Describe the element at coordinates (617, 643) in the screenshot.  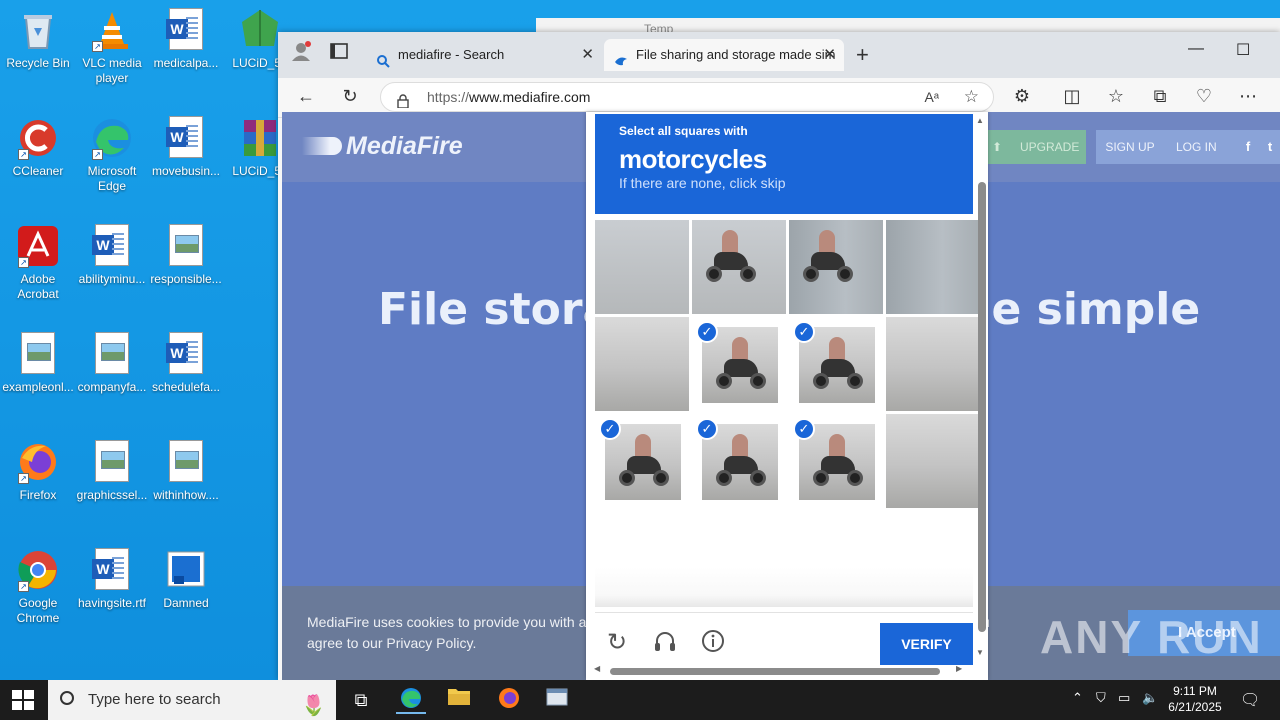
I see `refresh-challenge-icon: ↻` at that location.